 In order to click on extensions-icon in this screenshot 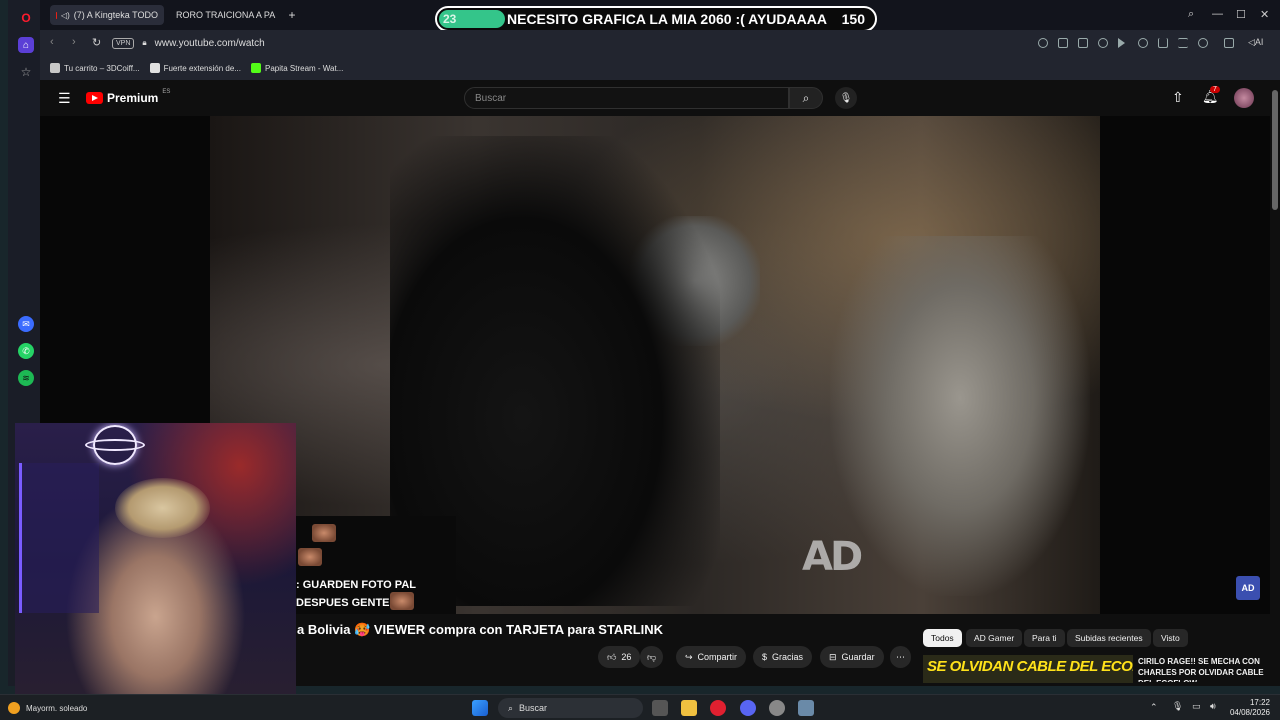, I will do `click(1229, 43)`.